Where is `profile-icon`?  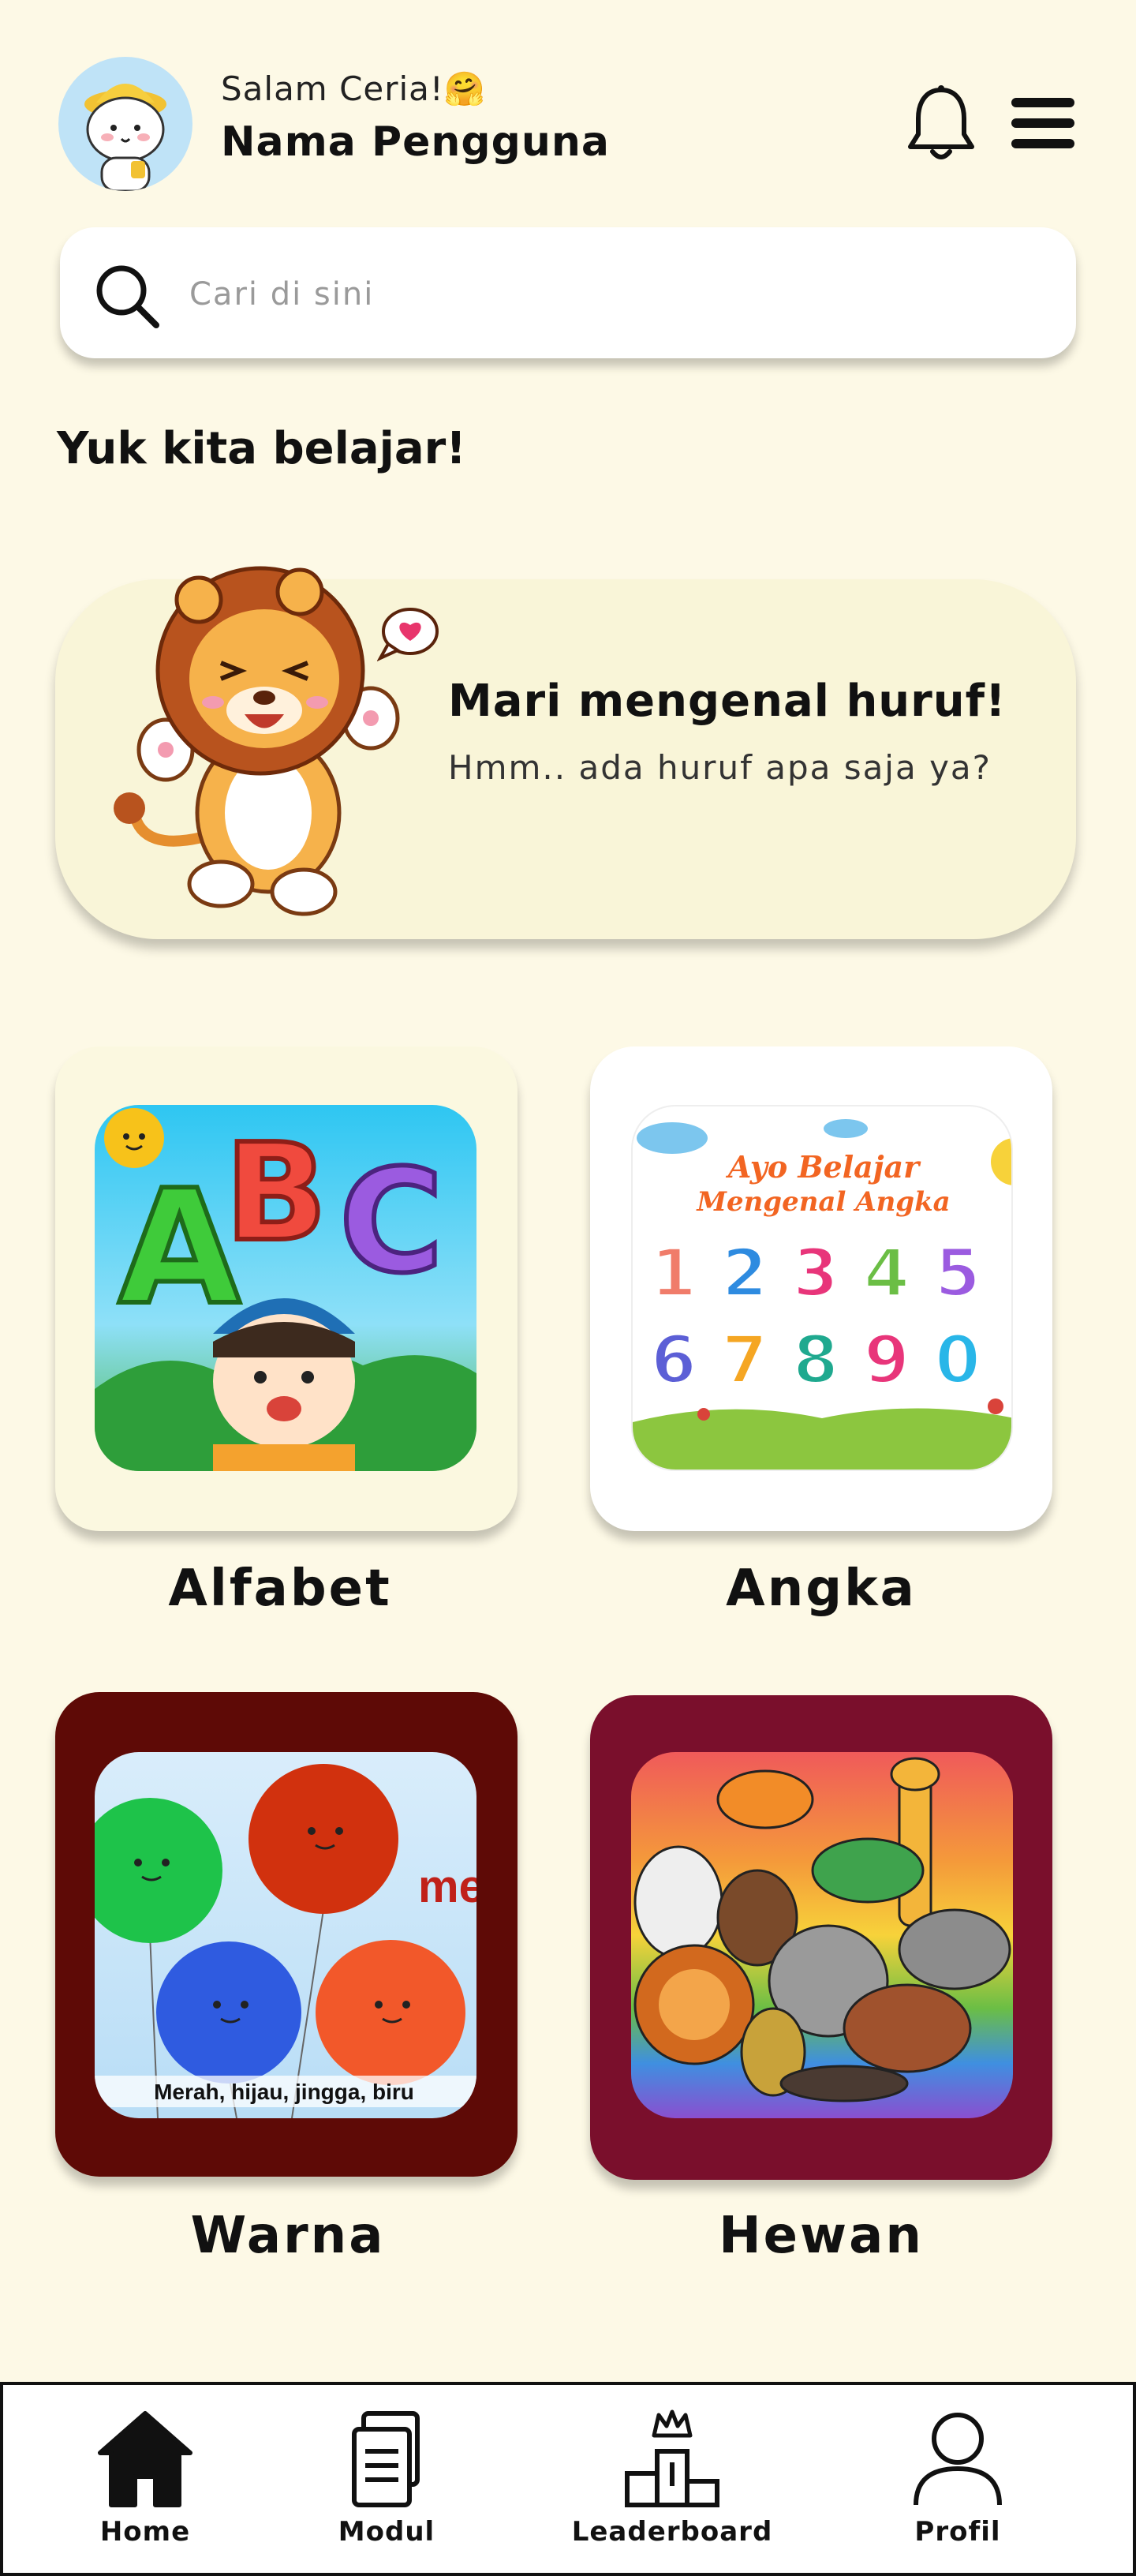 profile-icon is located at coordinates (958, 2459).